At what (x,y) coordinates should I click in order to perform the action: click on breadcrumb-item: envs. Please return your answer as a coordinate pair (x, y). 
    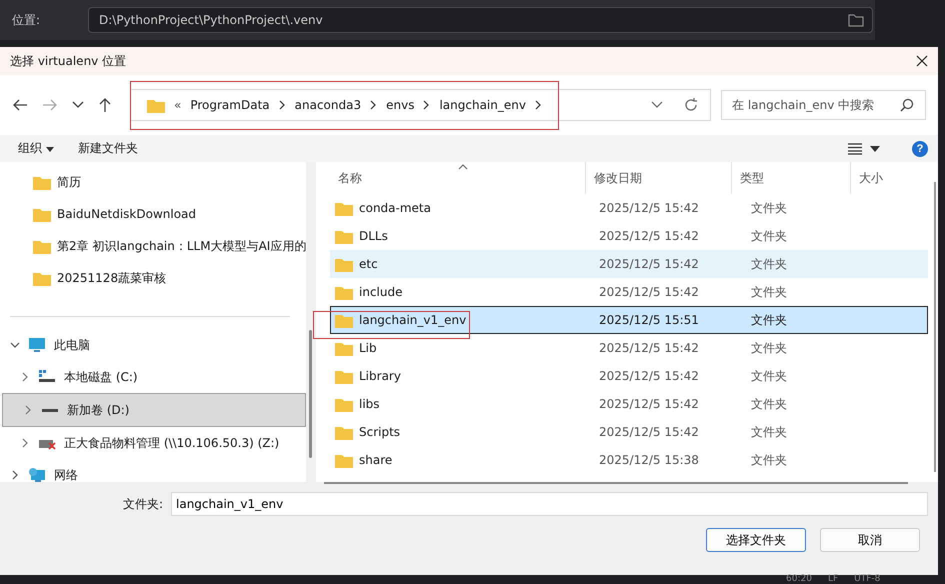
    Looking at the image, I should click on (400, 105).